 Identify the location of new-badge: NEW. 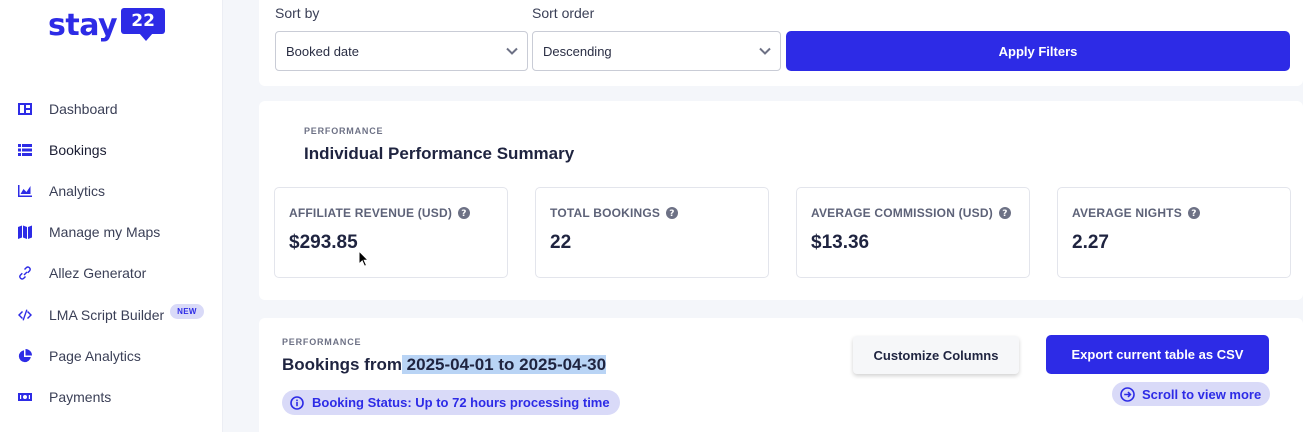
(187, 312).